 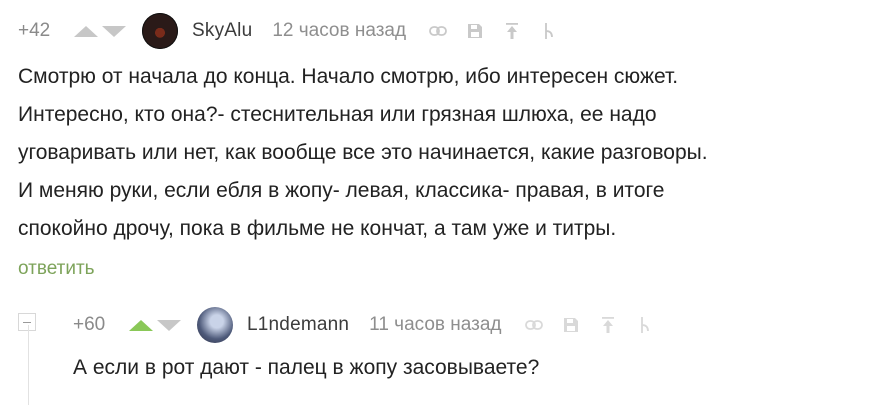 I want to click on comment-author: SkyAlu, so click(x=222, y=31).